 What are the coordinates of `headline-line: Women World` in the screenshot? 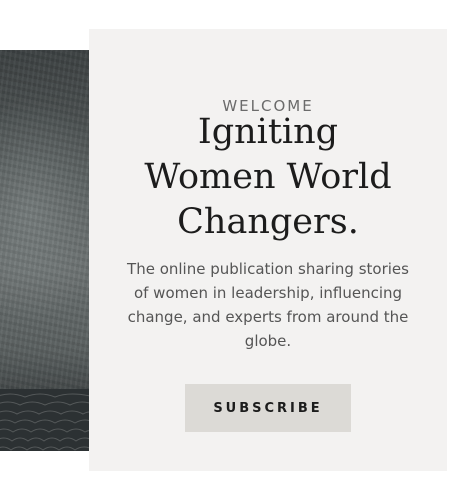 It's located at (268, 177).